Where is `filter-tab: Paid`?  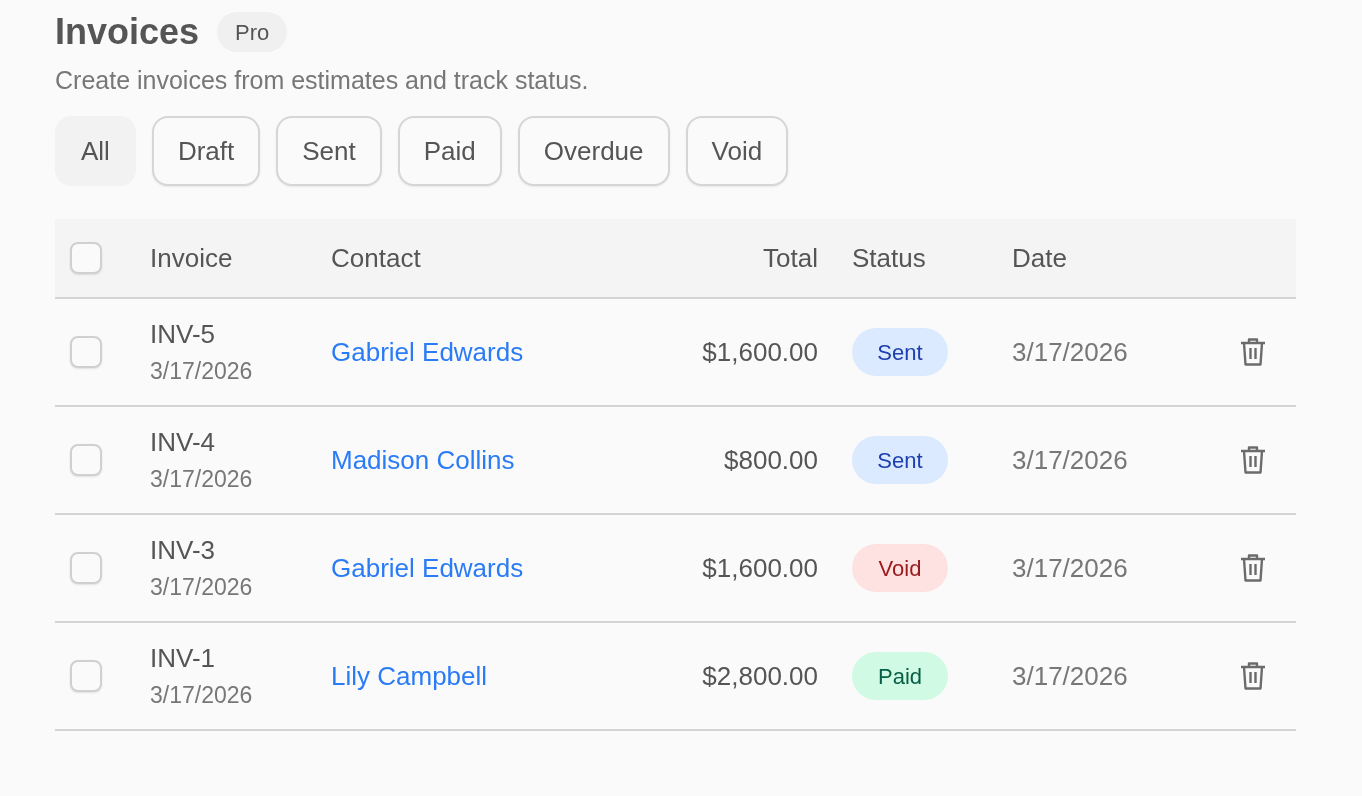
filter-tab: Paid is located at coordinates (449, 151).